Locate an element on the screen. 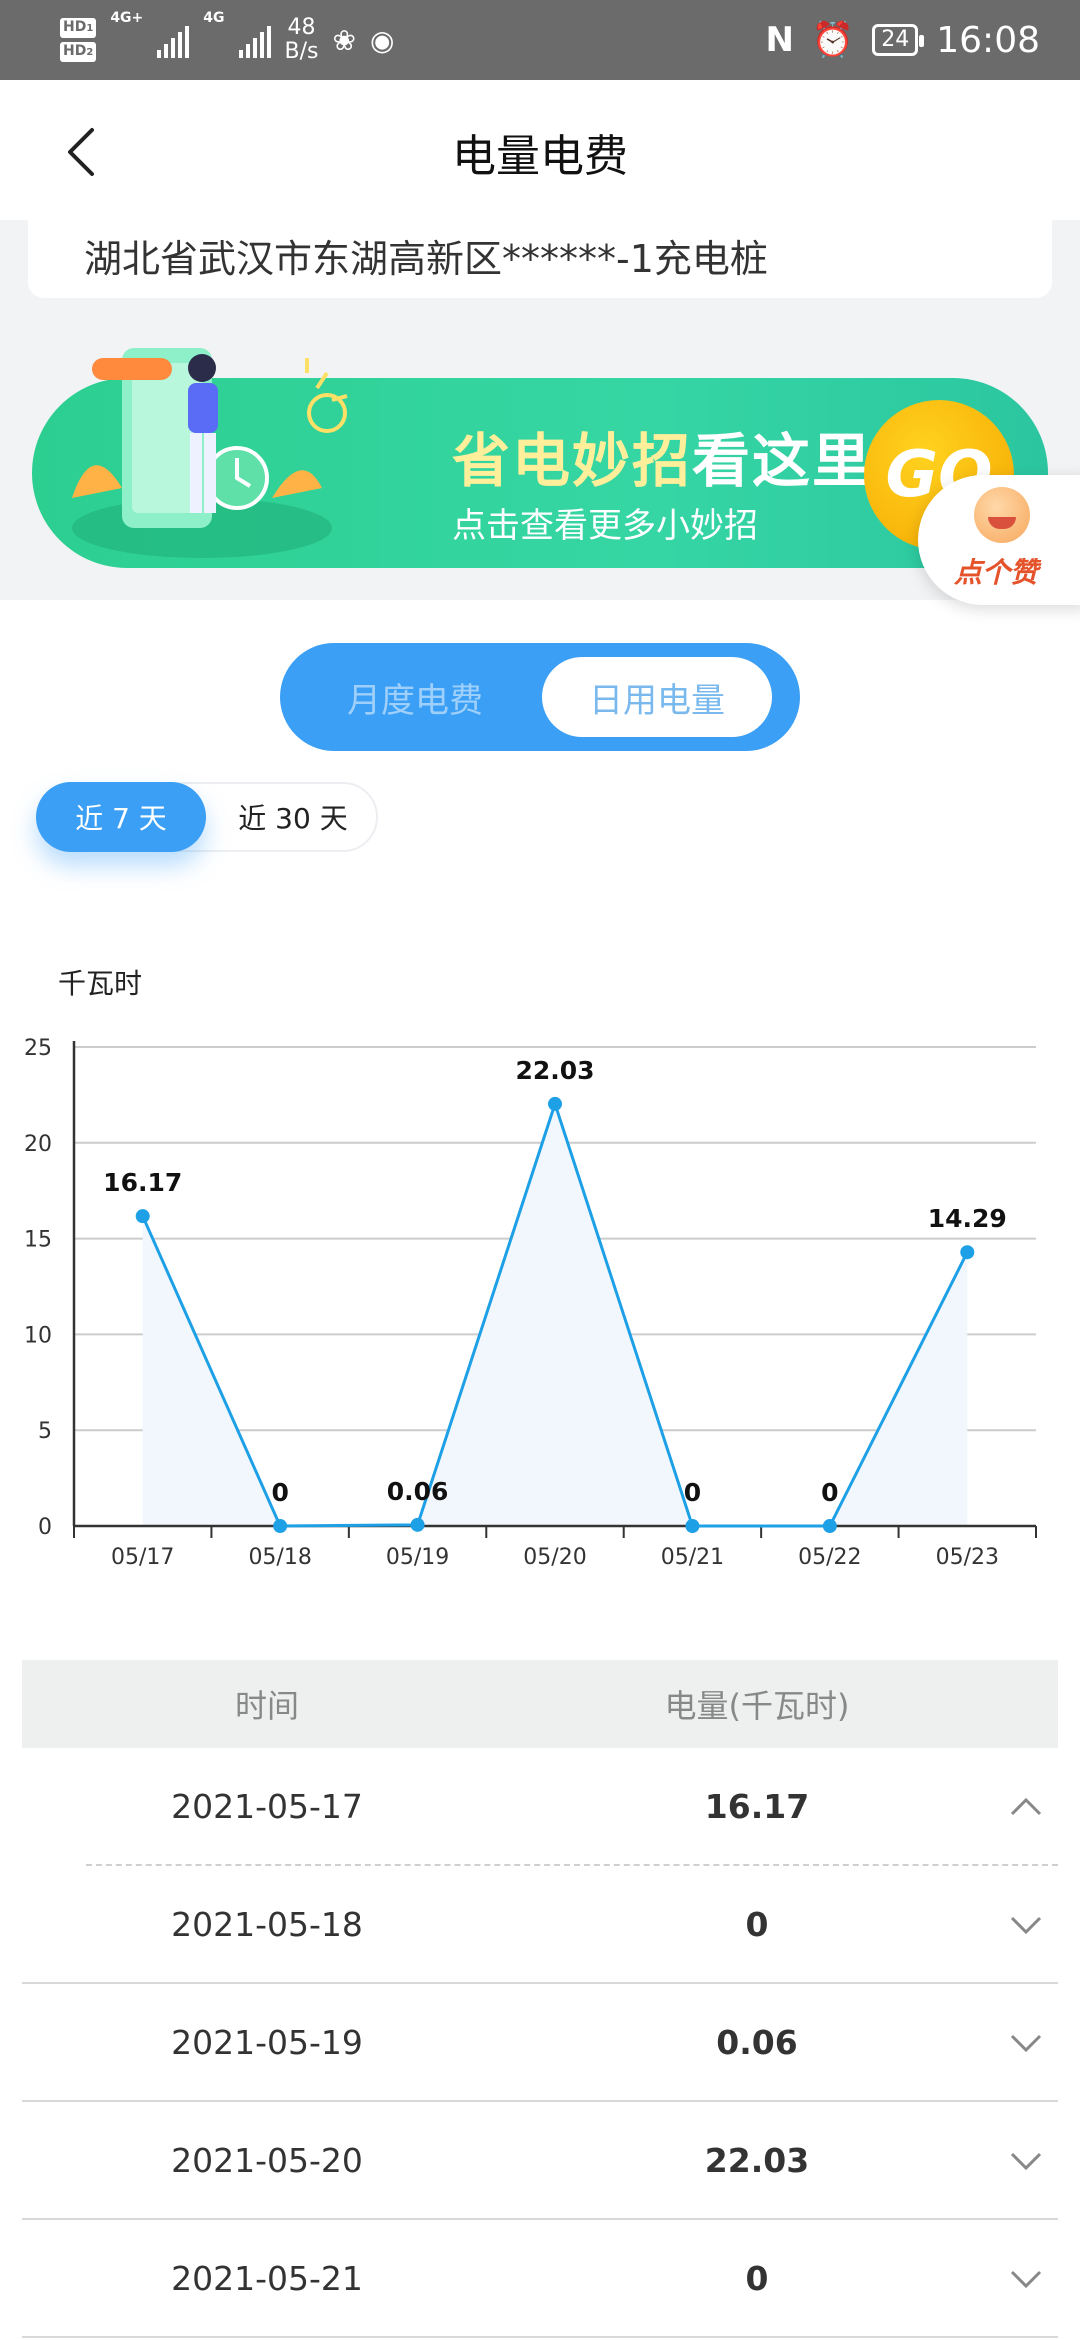  y-axis-label: 千瓦时 is located at coordinates (100, 983).